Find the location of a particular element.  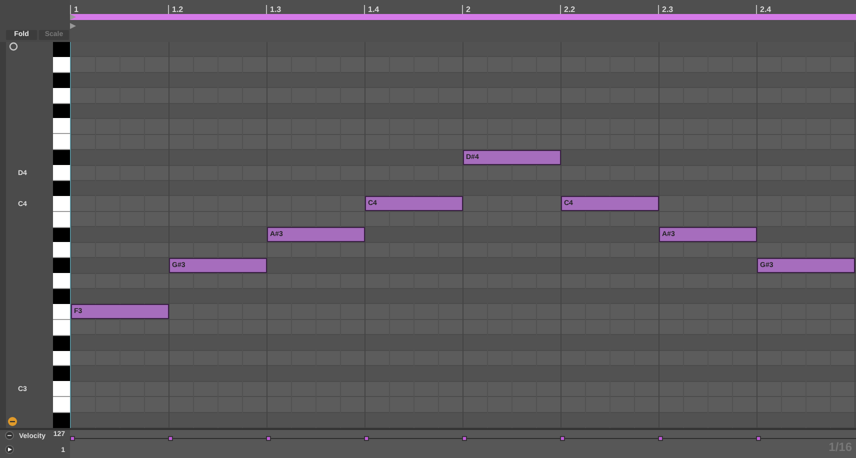

circle-button-icon is located at coordinates (13, 46).